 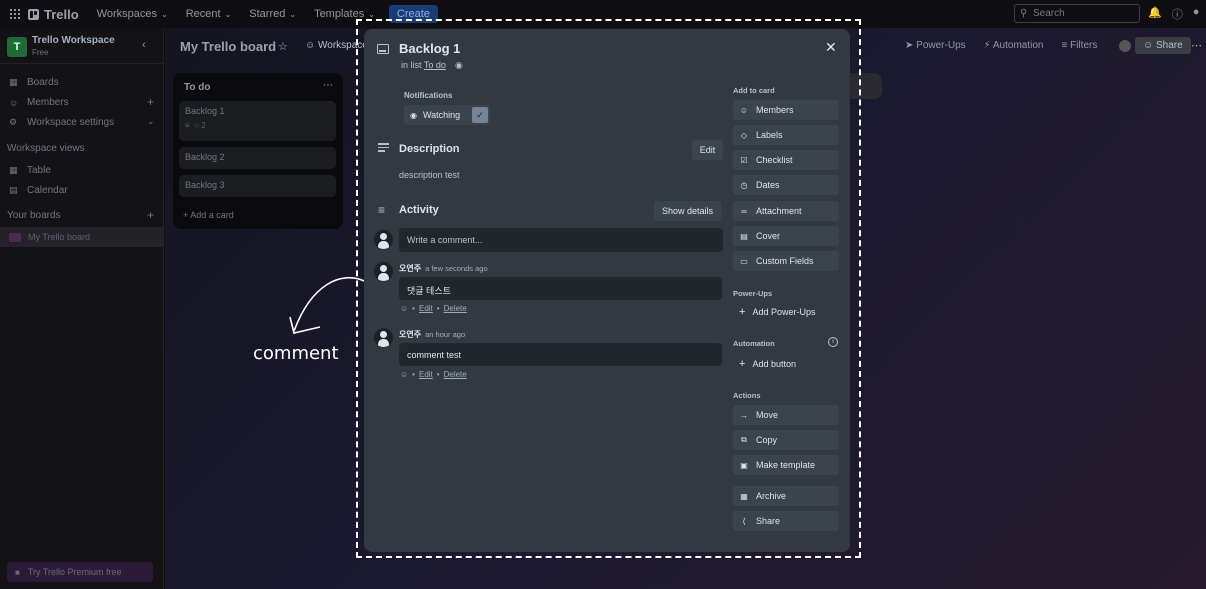 What do you see at coordinates (1024, 13) in the screenshot?
I see `search-icon: ⚲` at bounding box center [1024, 13].